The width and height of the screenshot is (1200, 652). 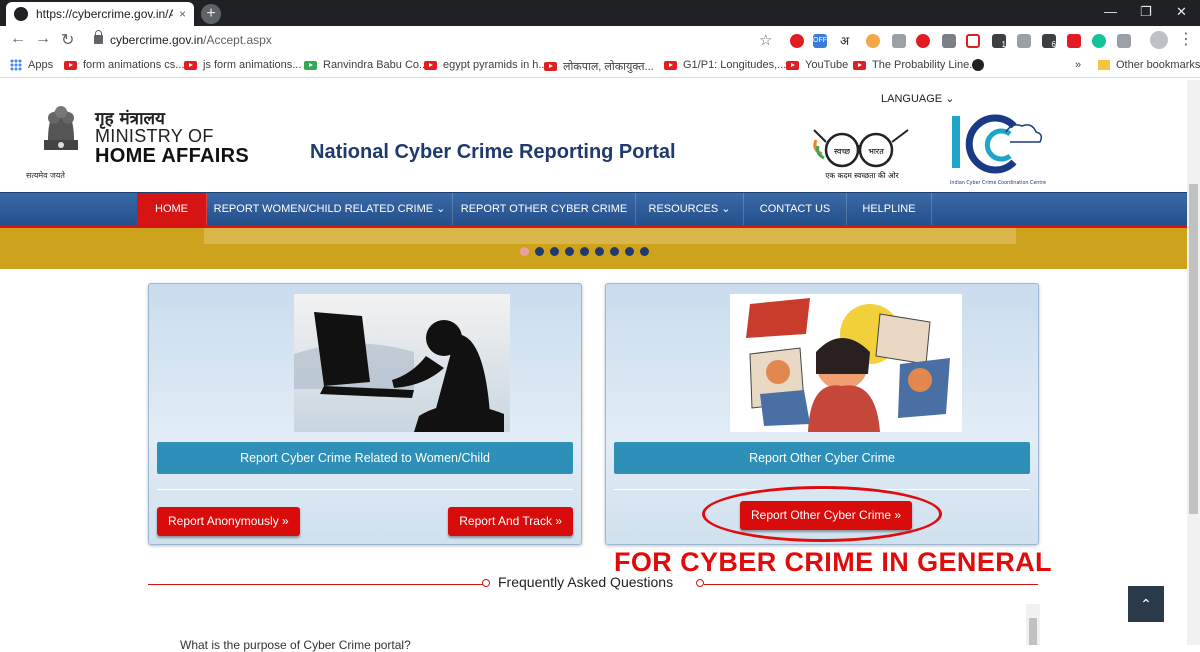 What do you see at coordinates (999, 41) in the screenshot?
I see `extension-badge-icon: 1` at bounding box center [999, 41].